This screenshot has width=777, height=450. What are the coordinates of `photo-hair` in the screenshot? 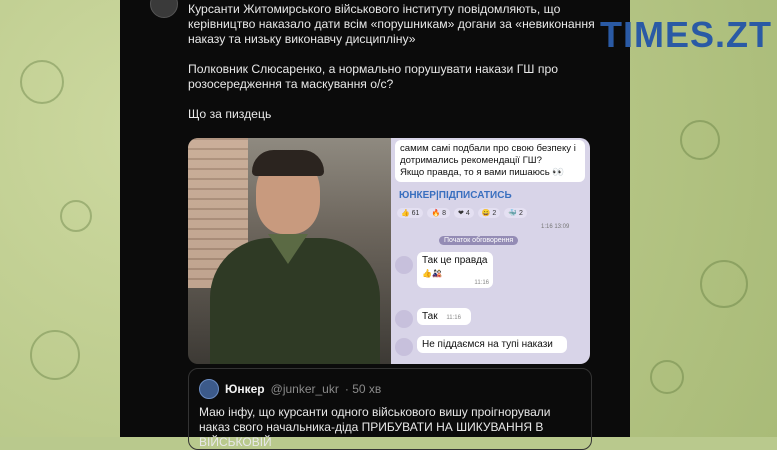 It's located at (288, 163).